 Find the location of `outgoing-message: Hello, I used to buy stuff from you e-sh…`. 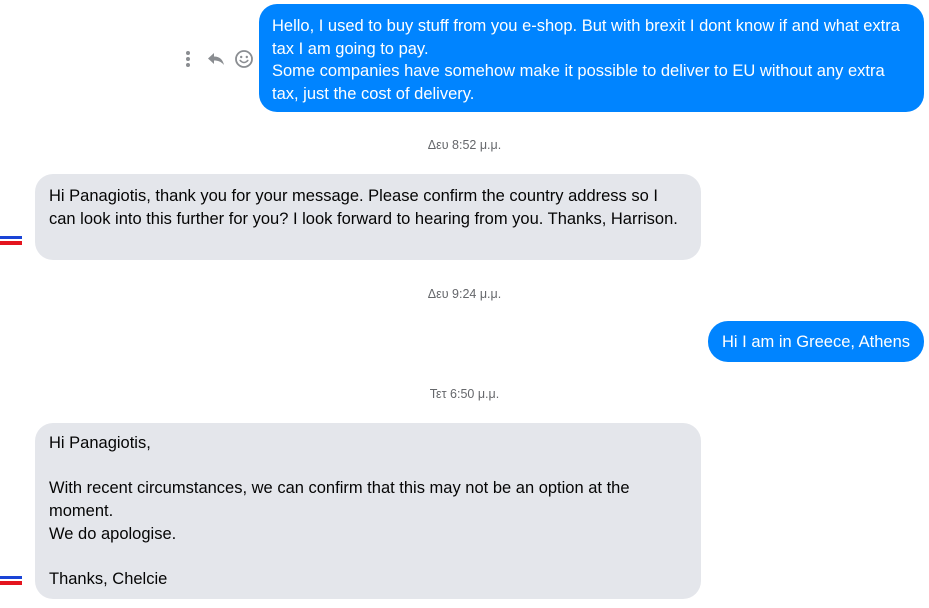

outgoing-message: Hello, I used to buy stuff from you e-sh… is located at coordinates (591, 58).